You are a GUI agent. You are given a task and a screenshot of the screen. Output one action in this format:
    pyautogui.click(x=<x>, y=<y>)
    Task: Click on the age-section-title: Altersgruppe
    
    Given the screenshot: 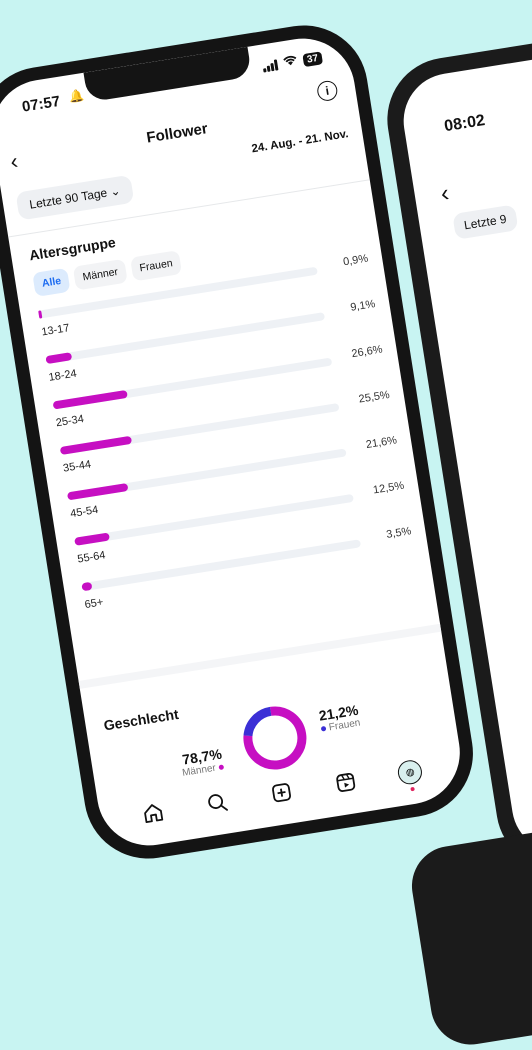 What is the action you would take?
    pyautogui.click(x=72, y=248)
    